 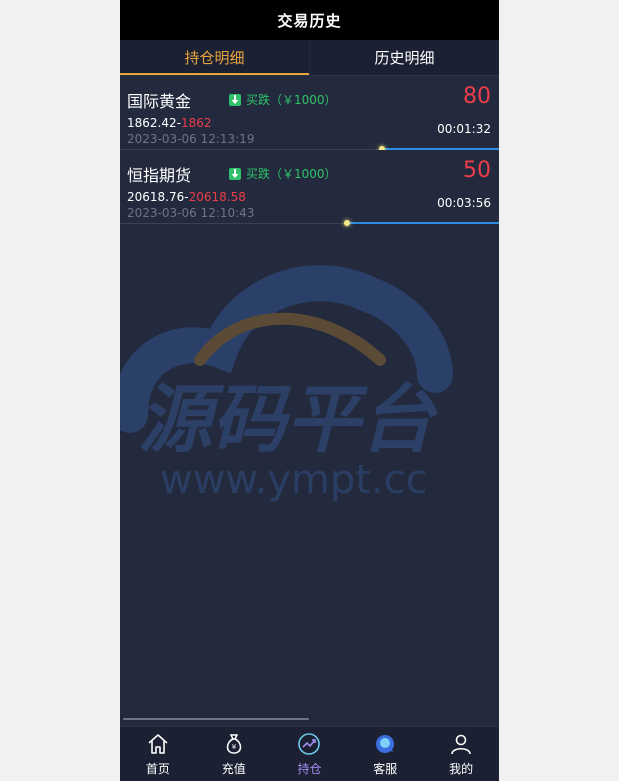 I want to click on customer-service-icon, so click(x=385, y=744).